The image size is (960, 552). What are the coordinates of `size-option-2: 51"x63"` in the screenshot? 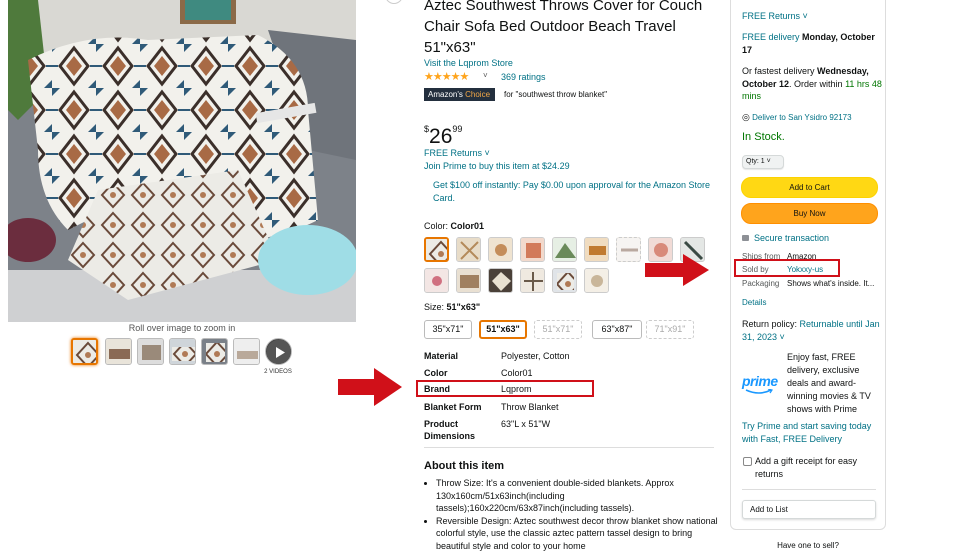 It's located at (503, 329).